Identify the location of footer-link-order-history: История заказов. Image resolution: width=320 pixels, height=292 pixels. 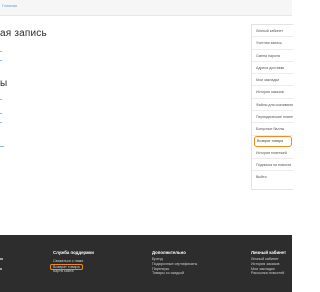
(267, 264).